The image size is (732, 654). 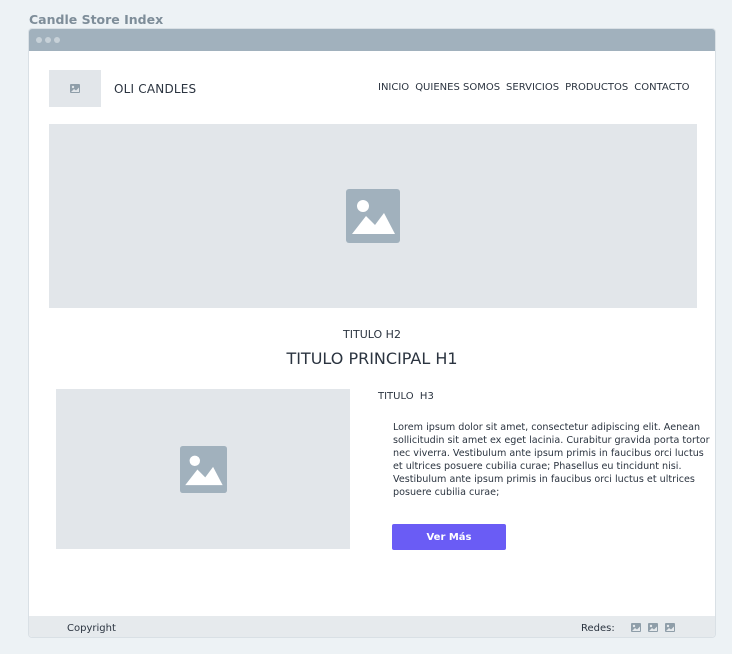 I want to click on brand-name: OLI CANDLES, so click(x=155, y=89).